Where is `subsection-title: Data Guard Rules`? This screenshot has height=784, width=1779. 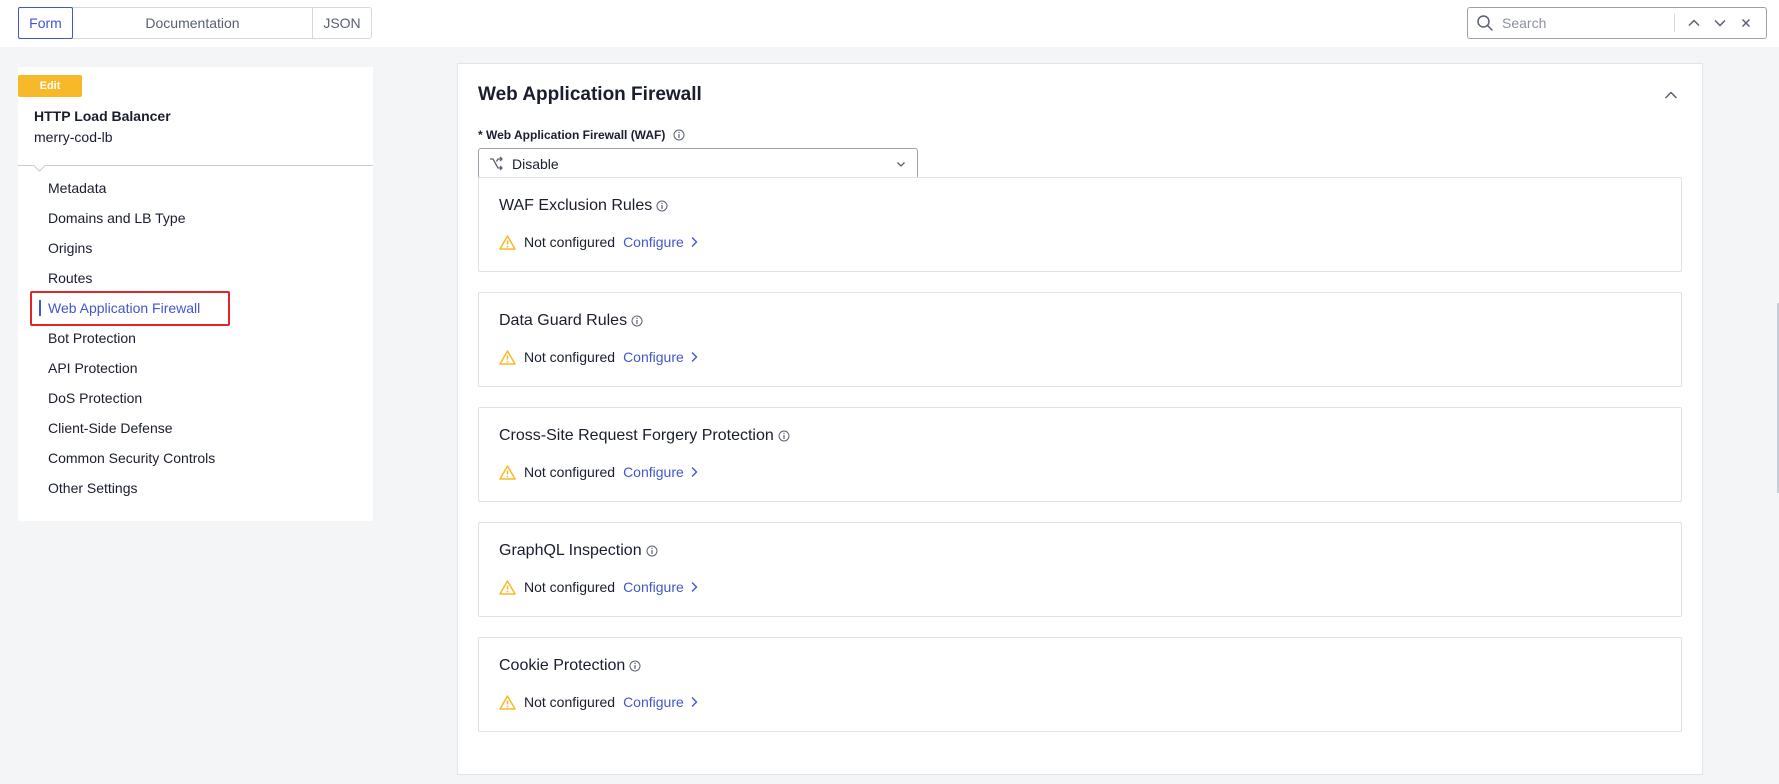 subsection-title: Data Guard Rules is located at coordinates (571, 321).